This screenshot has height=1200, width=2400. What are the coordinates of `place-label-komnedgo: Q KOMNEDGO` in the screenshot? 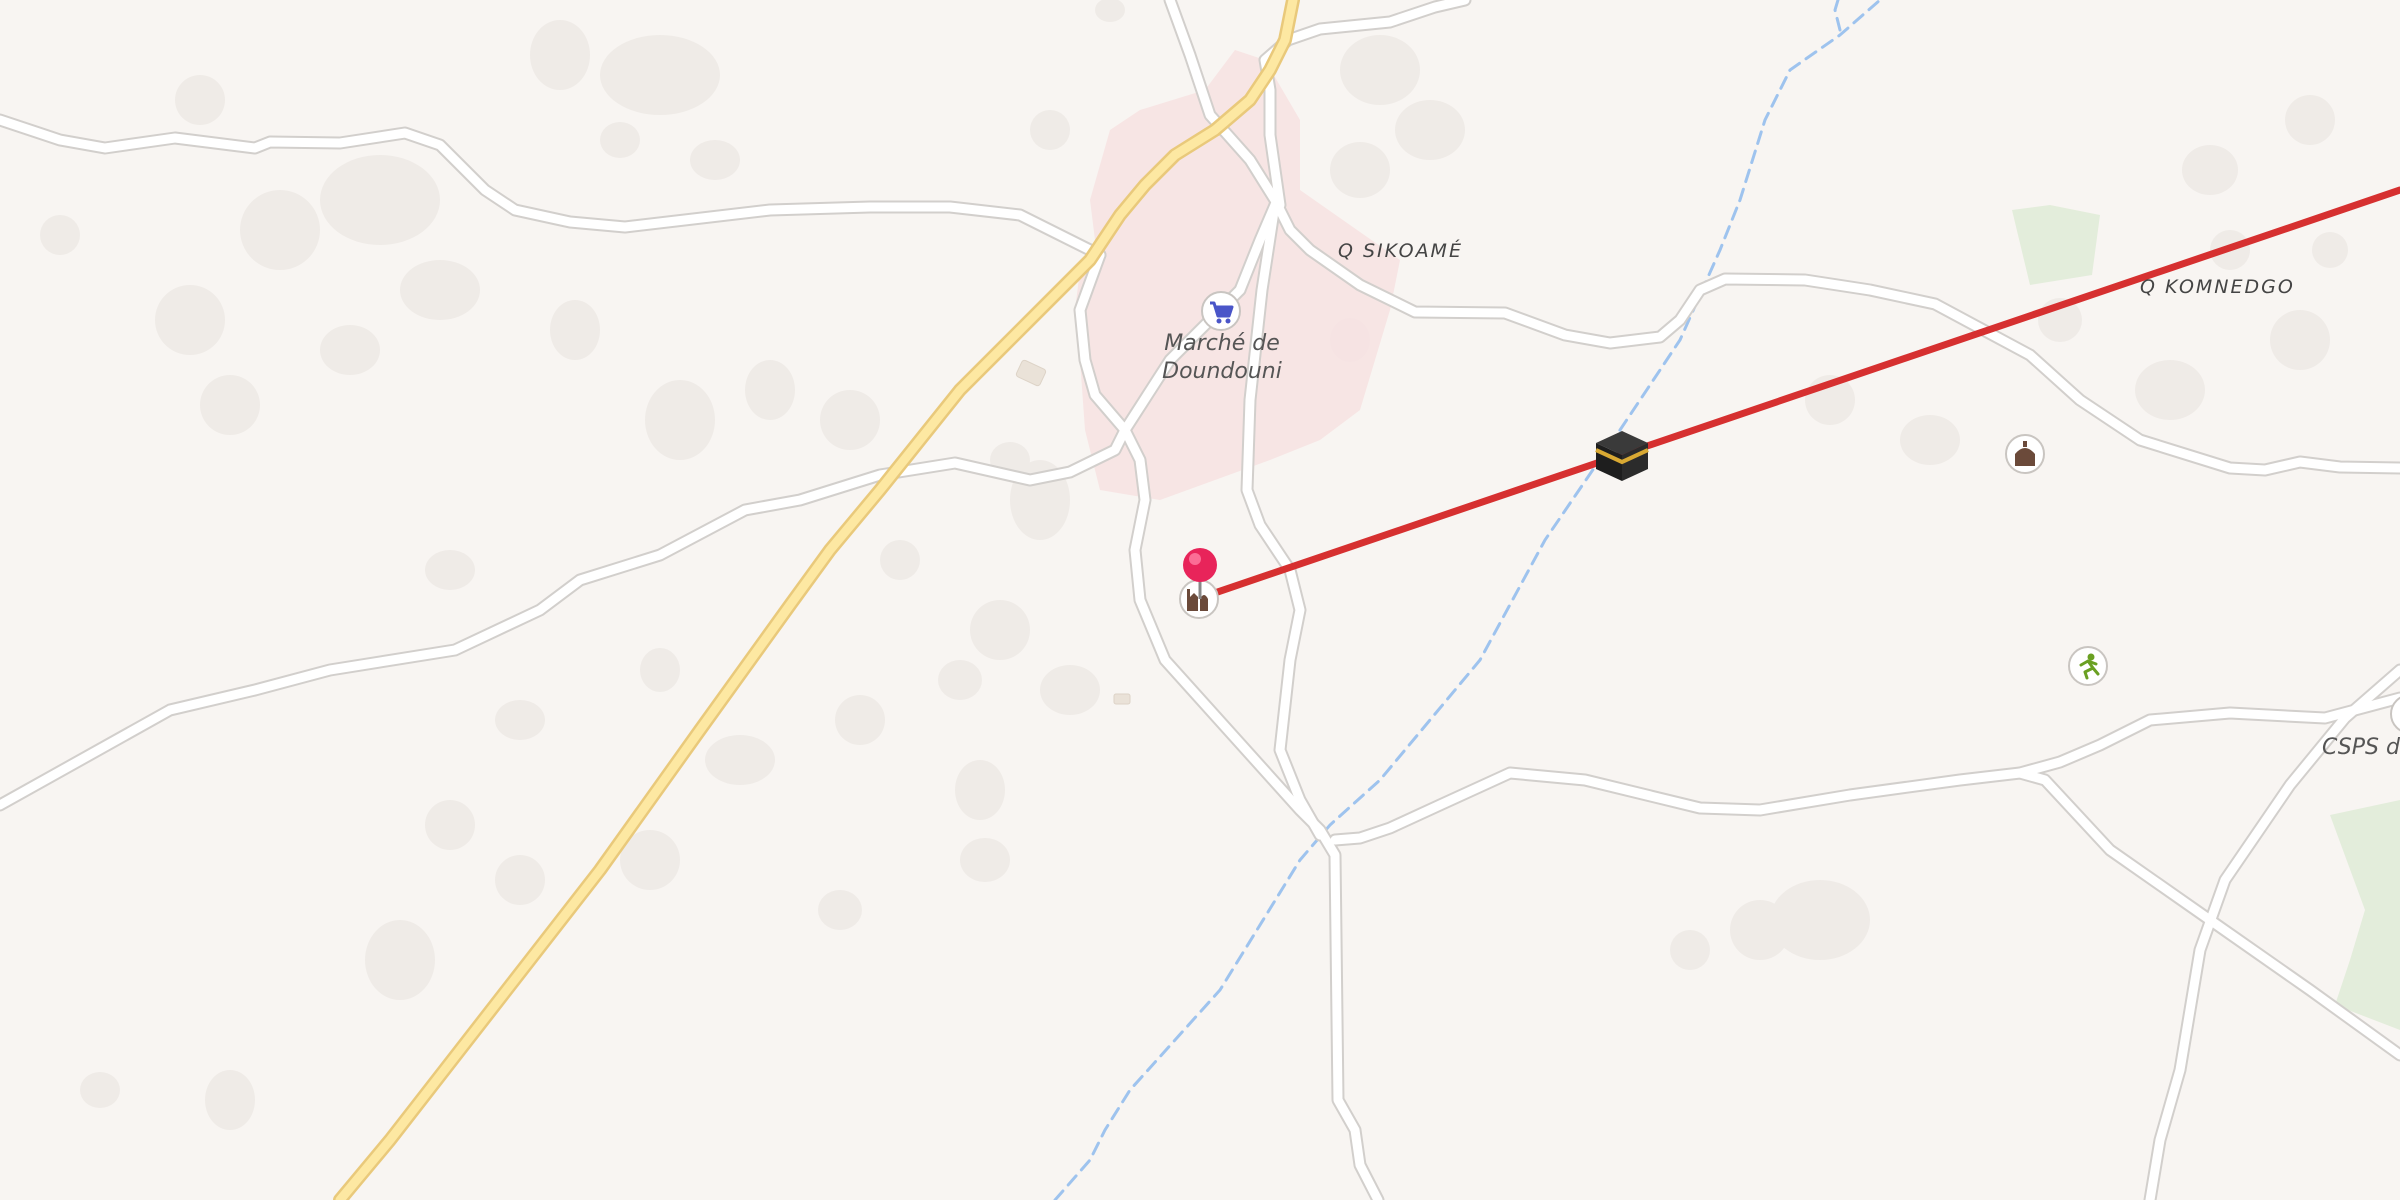 It's located at (2217, 287).